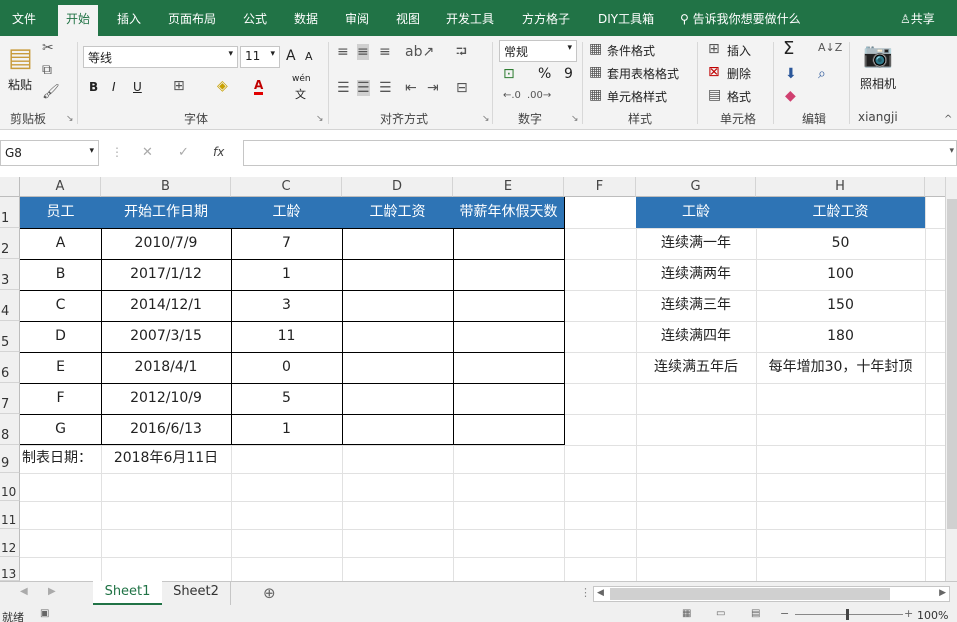  What do you see at coordinates (771, 594) in the screenshot?
I see `horizontal-scrollbar: ◀ ▶` at bounding box center [771, 594].